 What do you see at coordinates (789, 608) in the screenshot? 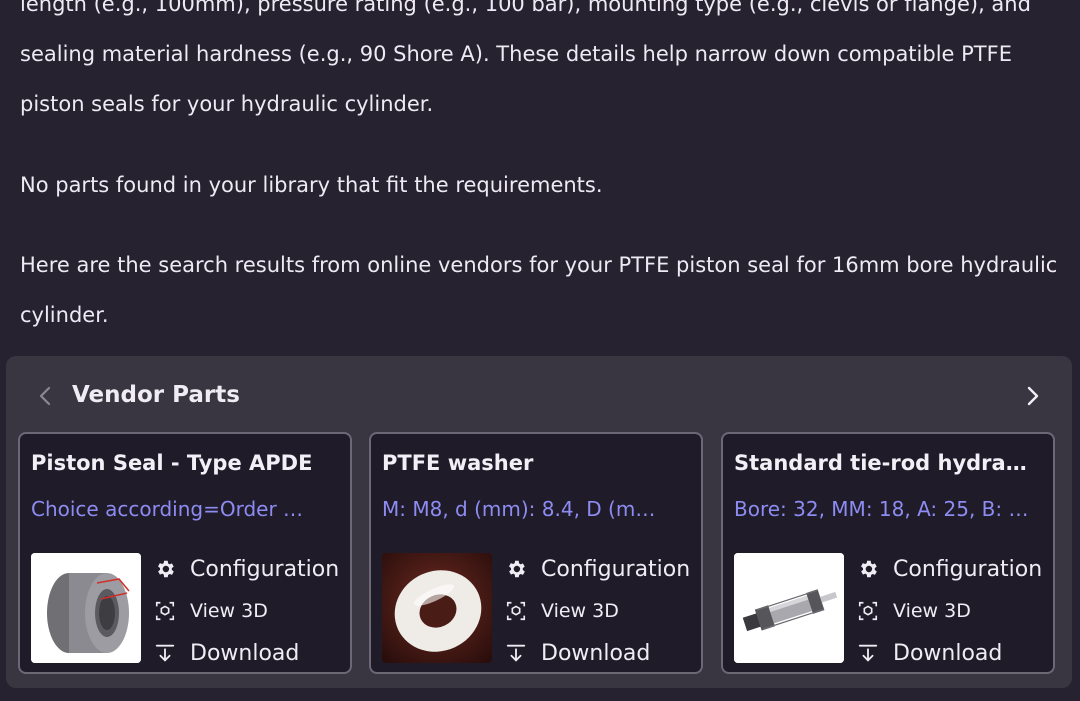
I see `hydraulic-cylinder-image` at bounding box center [789, 608].